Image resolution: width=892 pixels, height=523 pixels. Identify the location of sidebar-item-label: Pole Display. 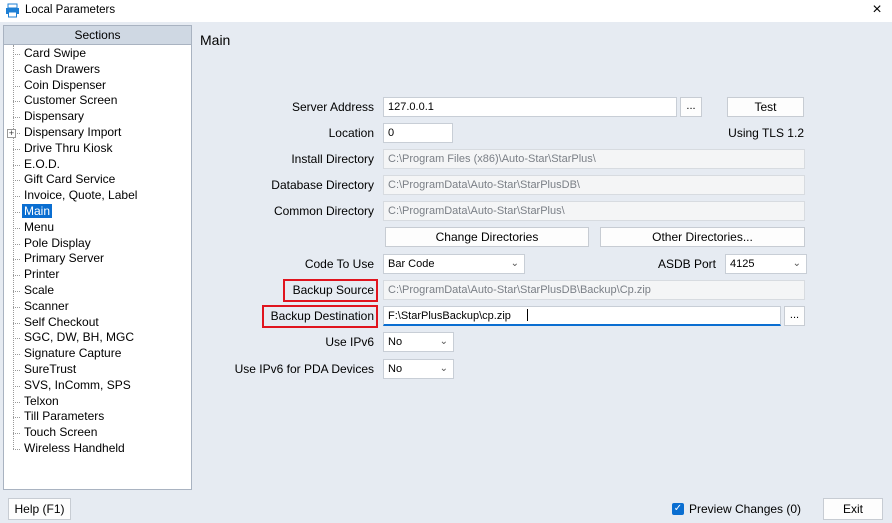
(57, 242).